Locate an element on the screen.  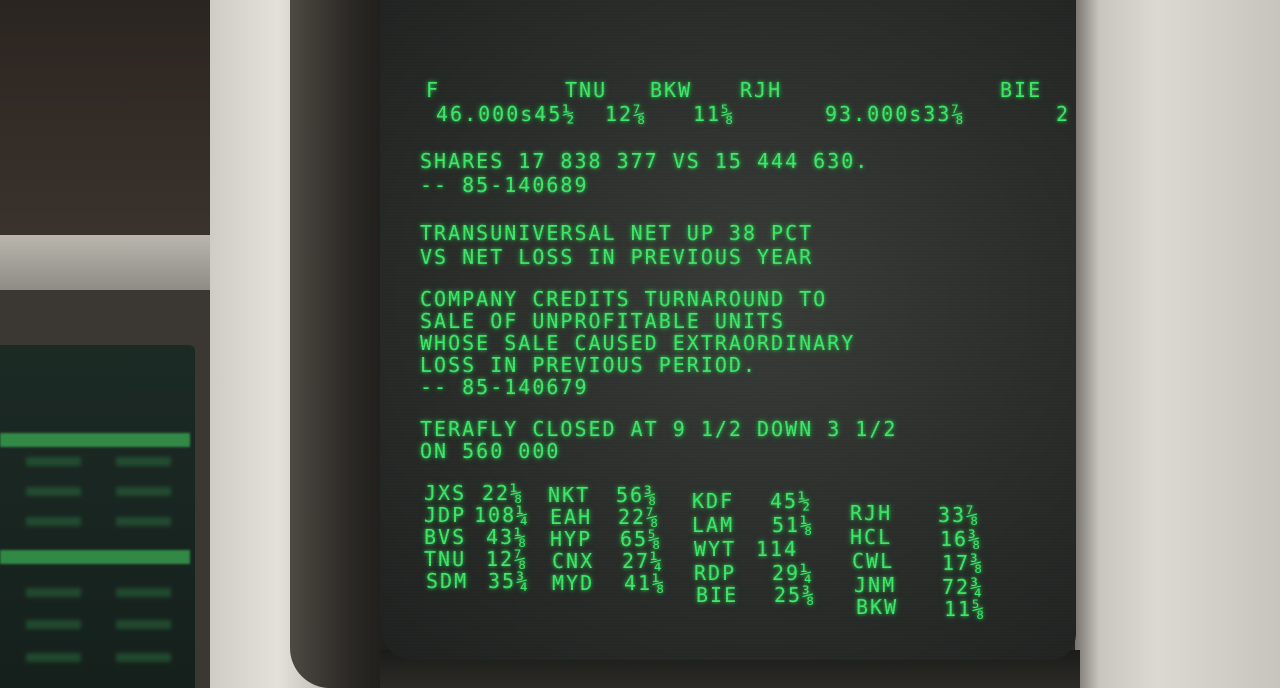
ticker-symbol: MYD is located at coordinates (573, 583).